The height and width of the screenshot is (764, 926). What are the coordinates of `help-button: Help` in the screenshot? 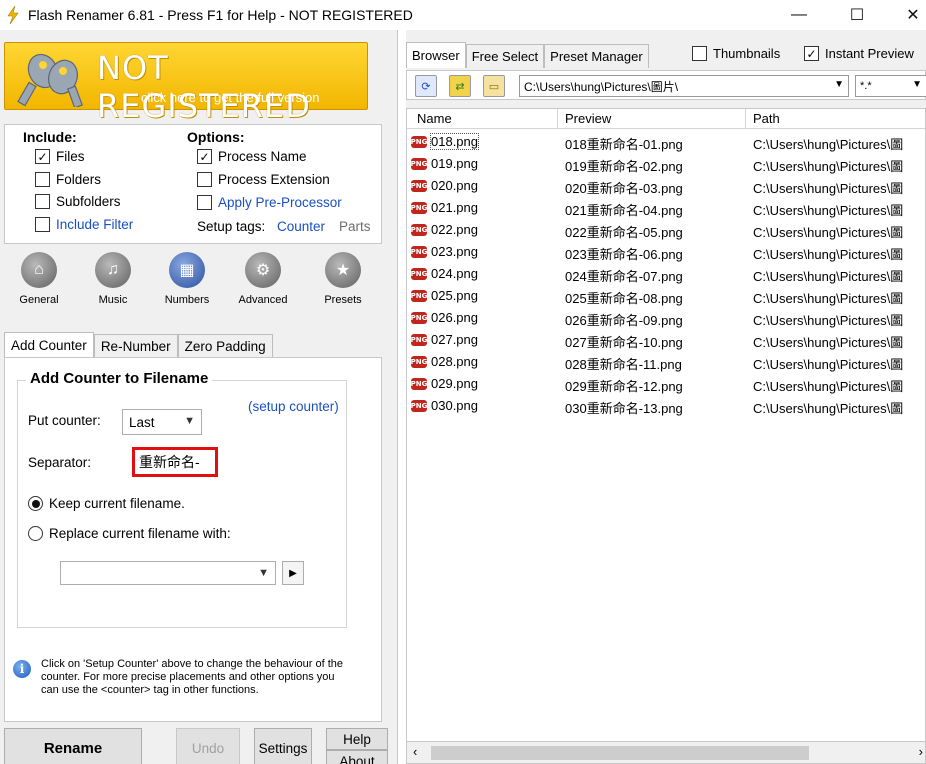 It's located at (357, 739).